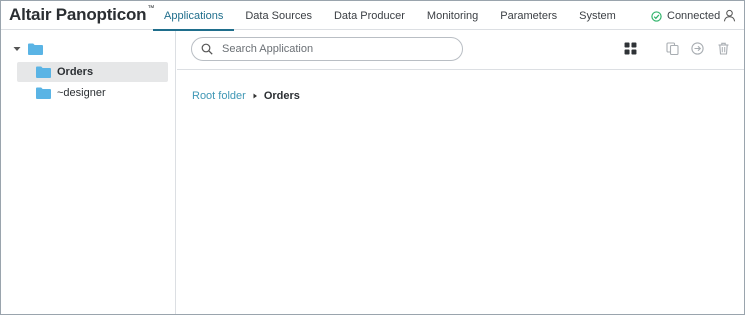  What do you see at coordinates (194, 16) in the screenshot?
I see `tab-applications: Applications` at bounding box center [194, 16].